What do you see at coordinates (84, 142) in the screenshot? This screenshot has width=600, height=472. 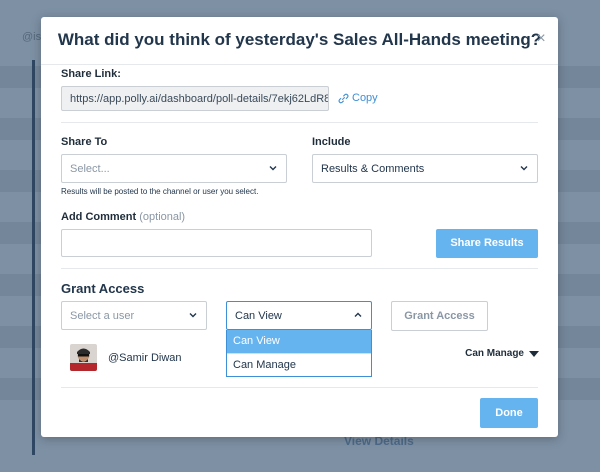 I see `share-to-label: Share To` at bounding box center [84, 142].